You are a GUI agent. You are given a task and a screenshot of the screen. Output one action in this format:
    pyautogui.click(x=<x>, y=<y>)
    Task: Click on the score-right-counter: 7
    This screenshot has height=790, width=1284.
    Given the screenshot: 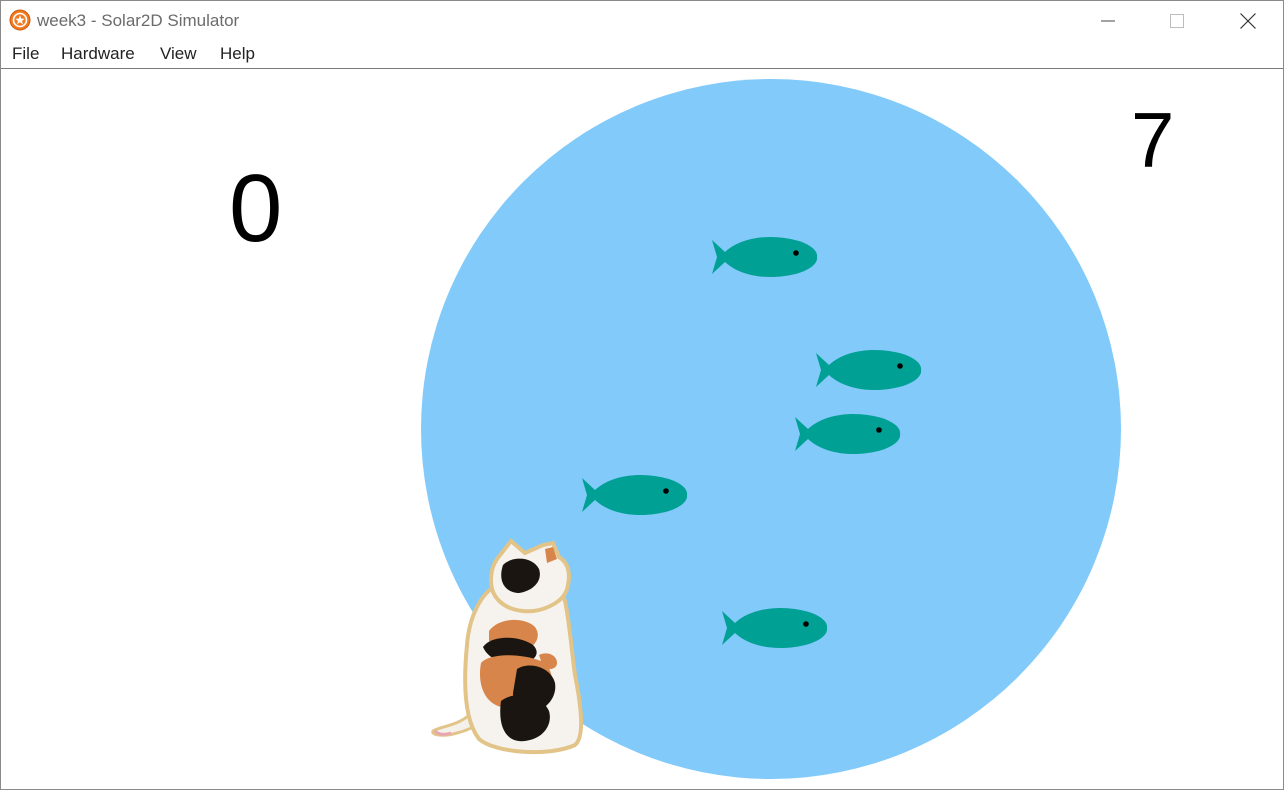 What is the action you would take?
    pyautogui.click(x=1153, y=140)
    